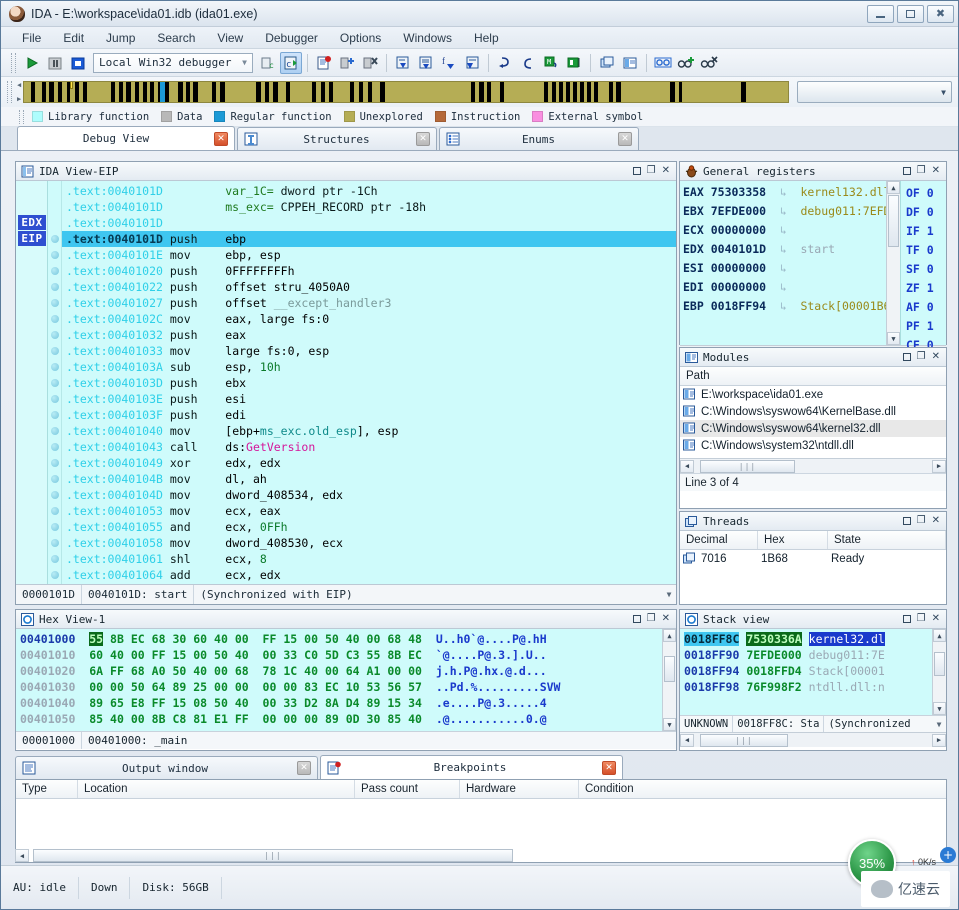 The image size is (959, 910). I want to click on hex-byte: 33, so click(290, 655).